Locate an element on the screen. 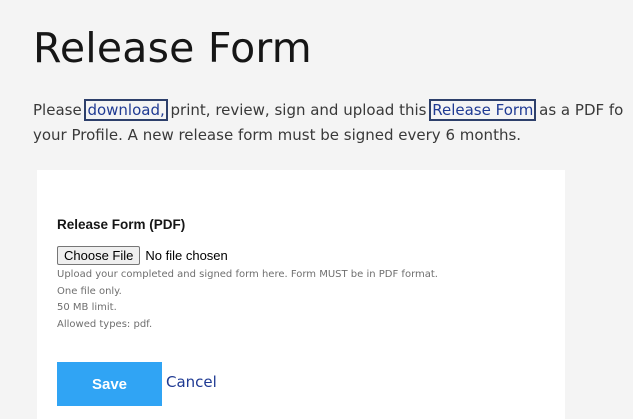 This screenshot has width=633, height=419. help-line: 50 MB limit. is located at coordinates (87, 307).